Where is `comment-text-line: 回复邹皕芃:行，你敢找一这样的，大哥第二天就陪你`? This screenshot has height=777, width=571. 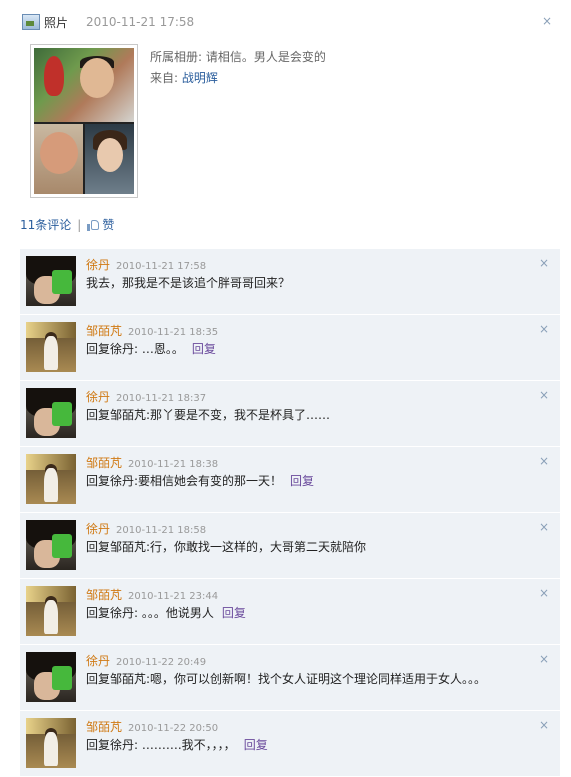
comment-text-line: 回复邹皕芃:行，你敢找一这样的，大哥第二天就陪你 is located at coordinates (226, 546).